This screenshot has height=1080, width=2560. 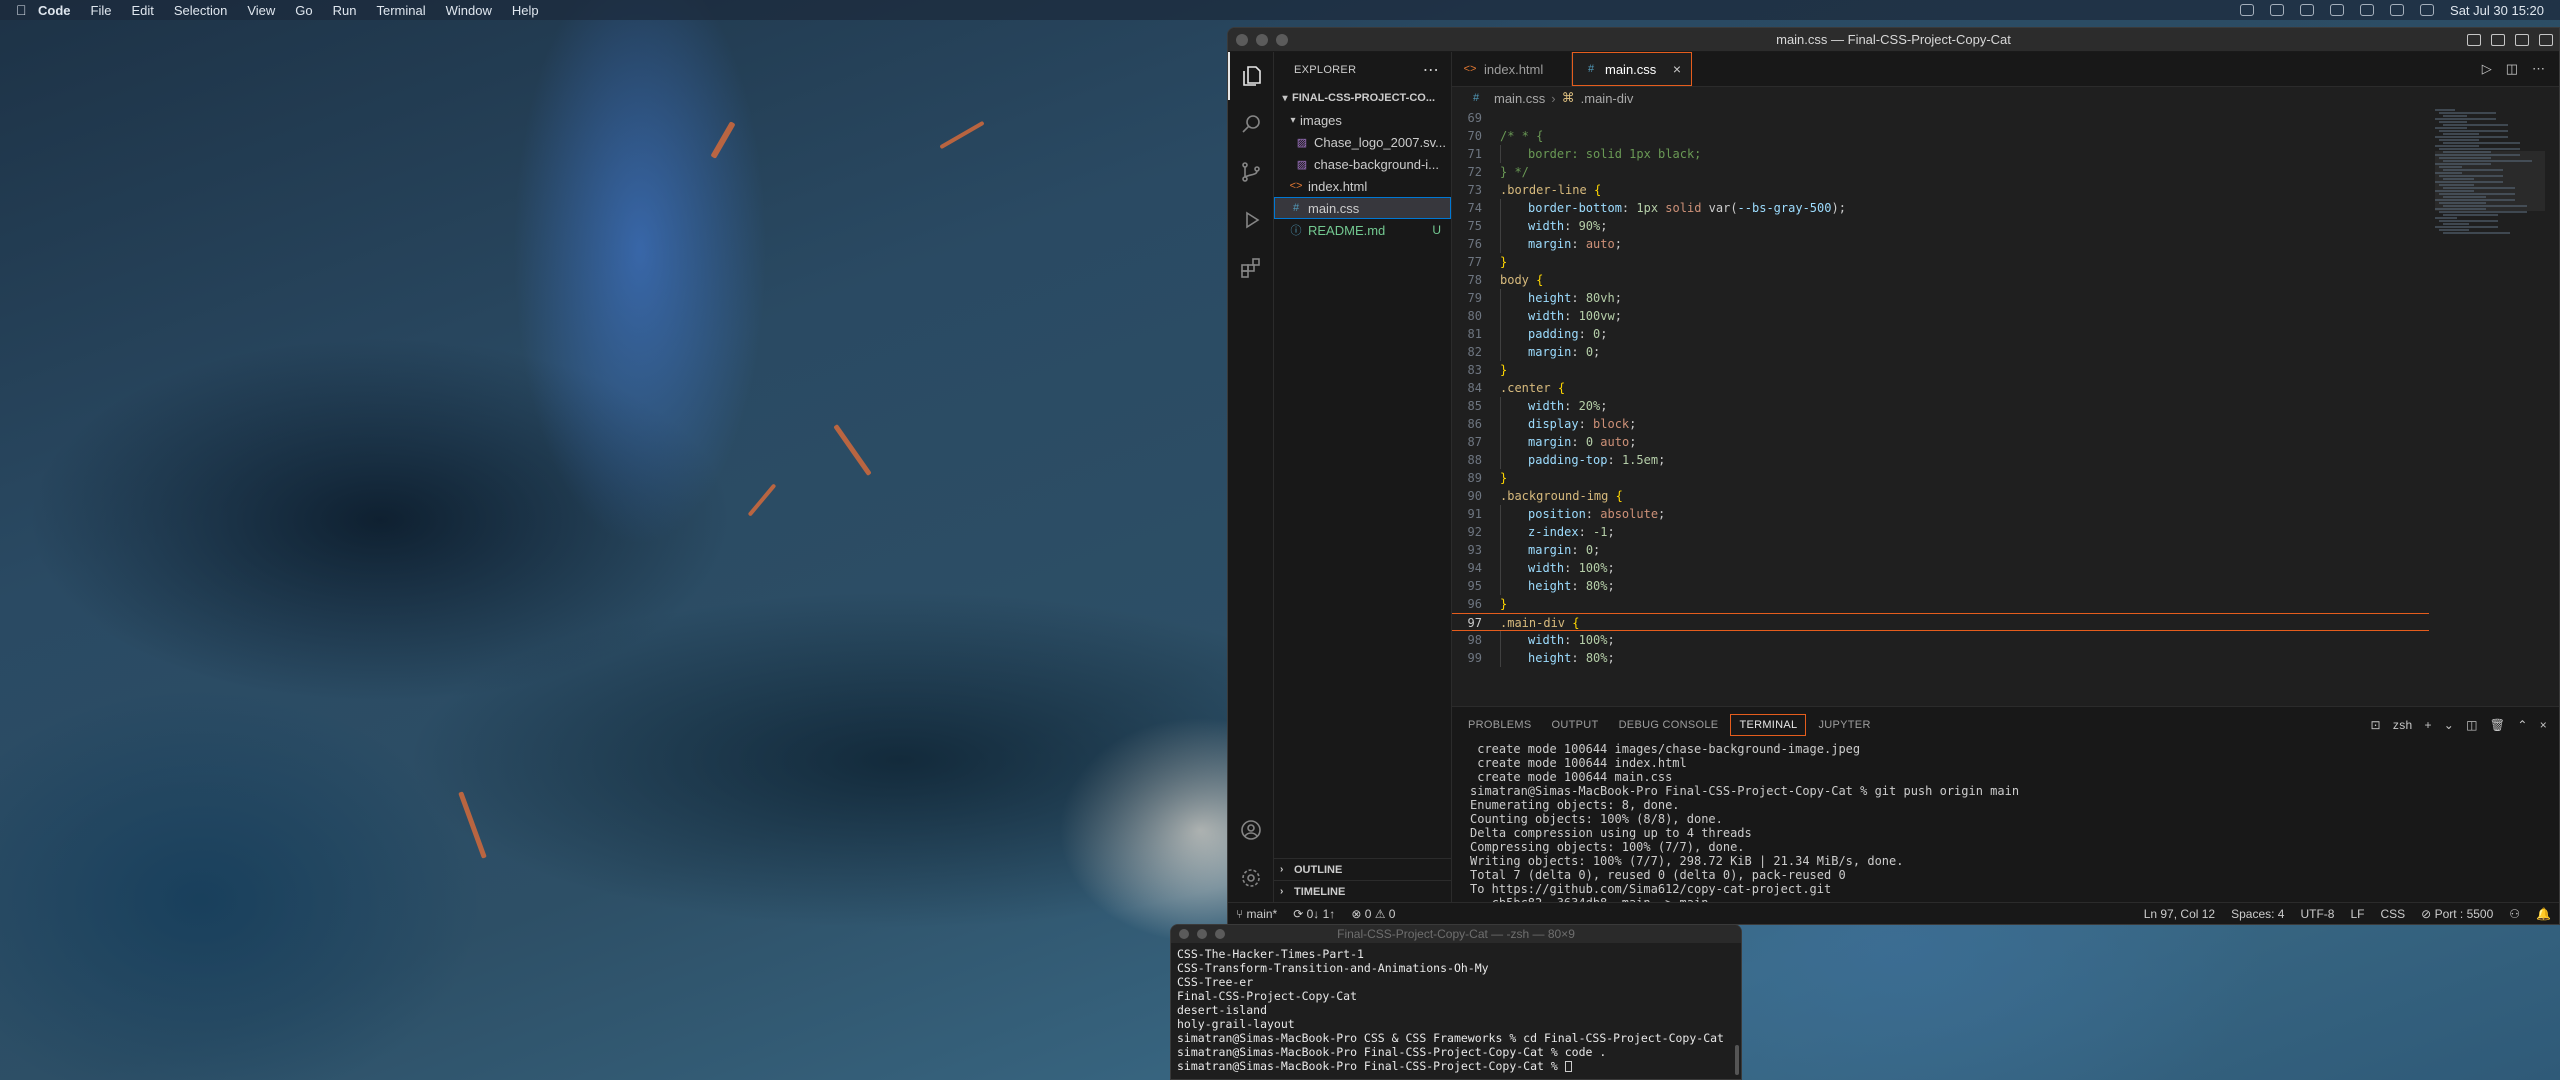 I want to click on code-line: 91 position: absolute;, so click(x=1940, y=514).